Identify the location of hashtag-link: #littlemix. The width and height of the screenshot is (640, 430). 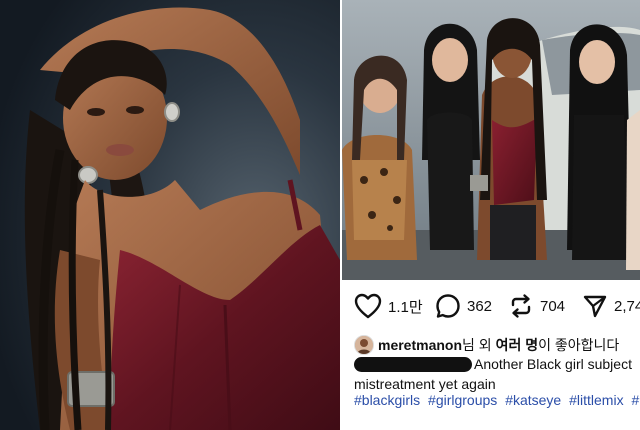
(596, 400).